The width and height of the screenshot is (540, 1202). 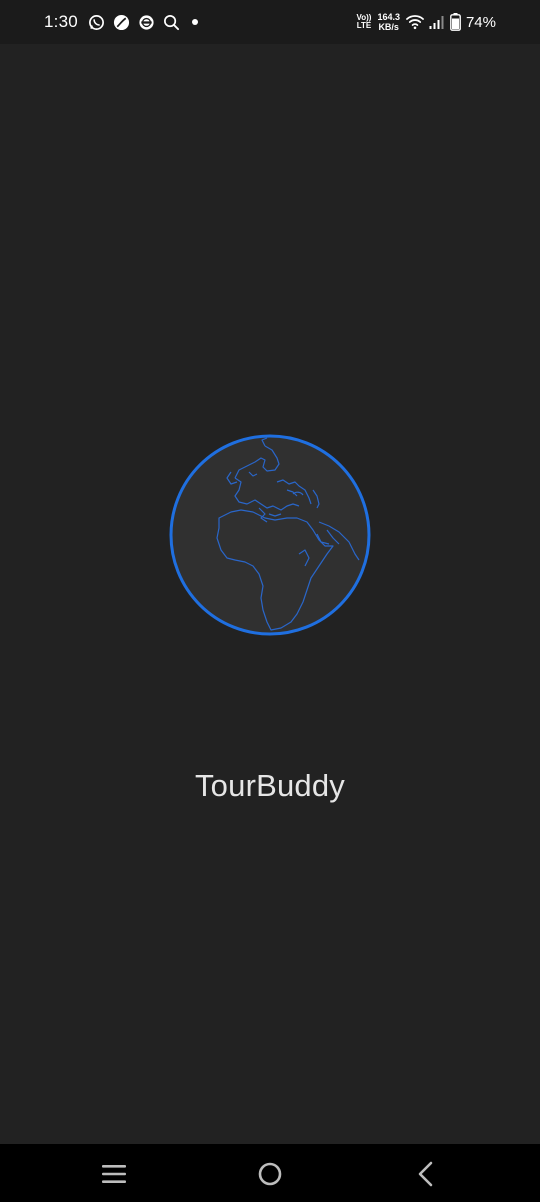 I want to click on app-name: TourBuddy, so click(x=269, y=785).